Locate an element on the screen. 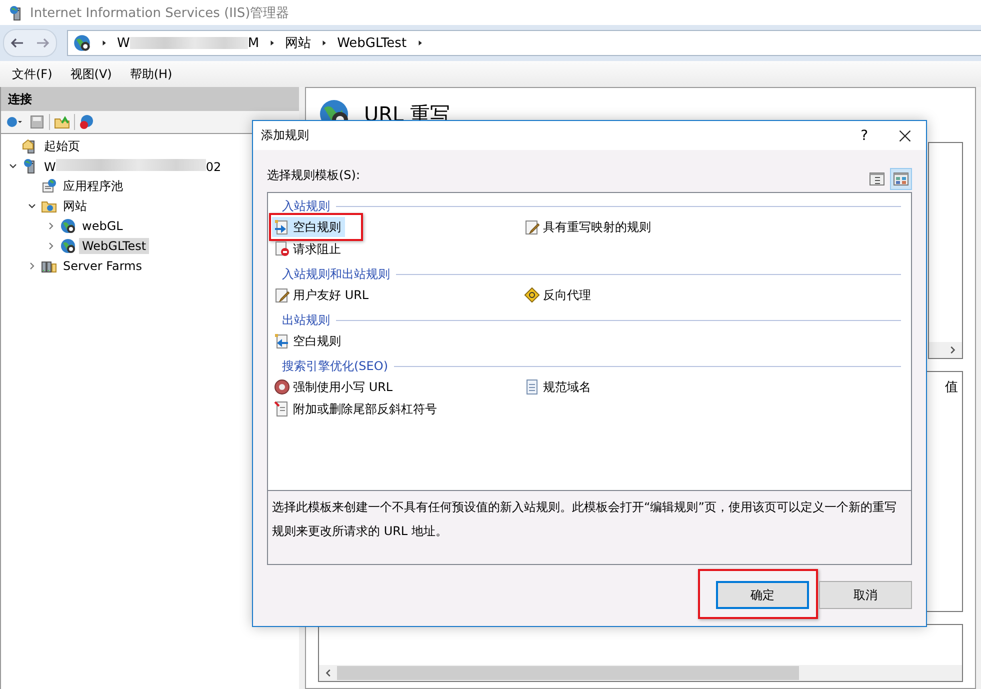  document-stop-icon is located at coordinates (282, 249).